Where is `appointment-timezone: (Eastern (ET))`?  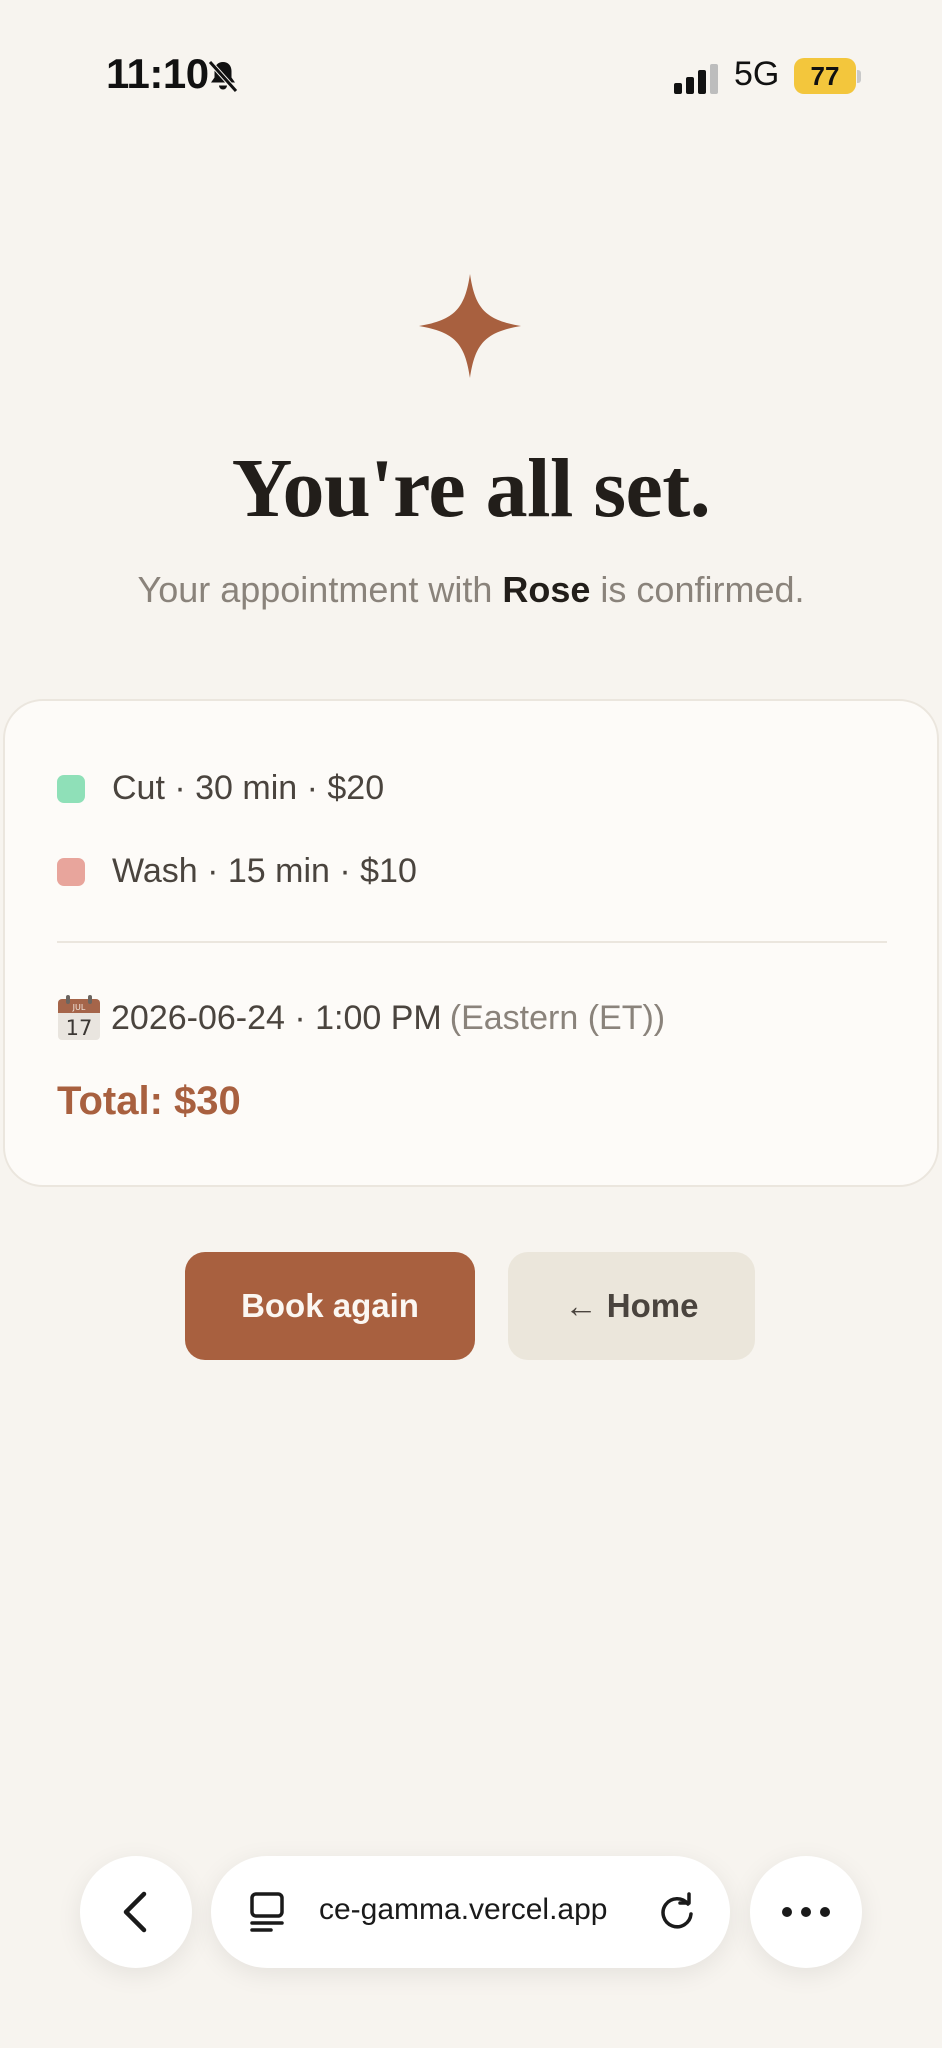
appointment-timezone: (Eastern (ET)) is located at coordinates (557, 1017).